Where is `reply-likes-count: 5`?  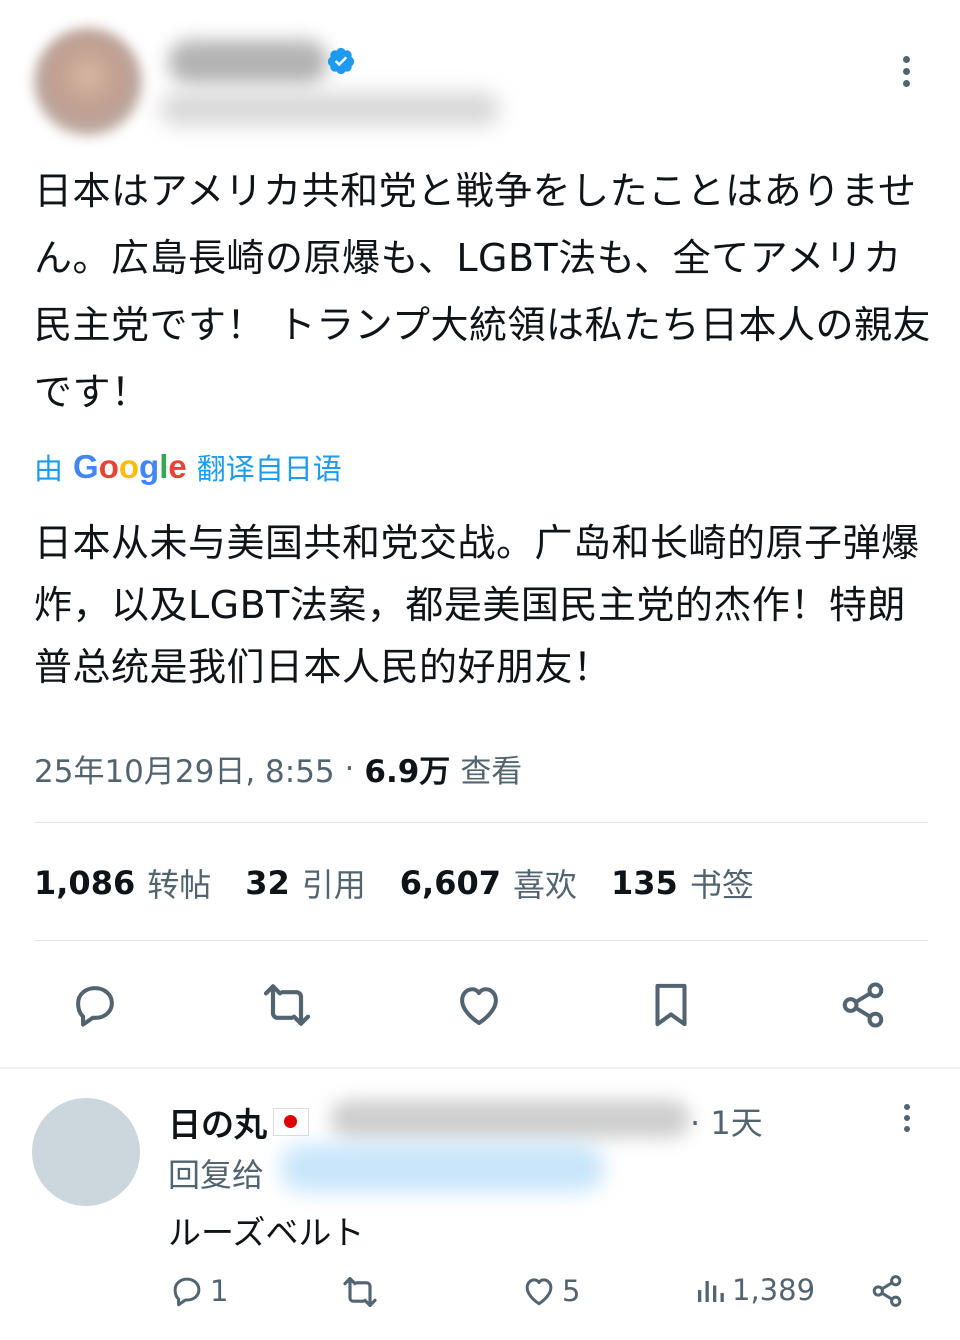 reply-likes-count: 5 is located at coordinates (571, 1291).